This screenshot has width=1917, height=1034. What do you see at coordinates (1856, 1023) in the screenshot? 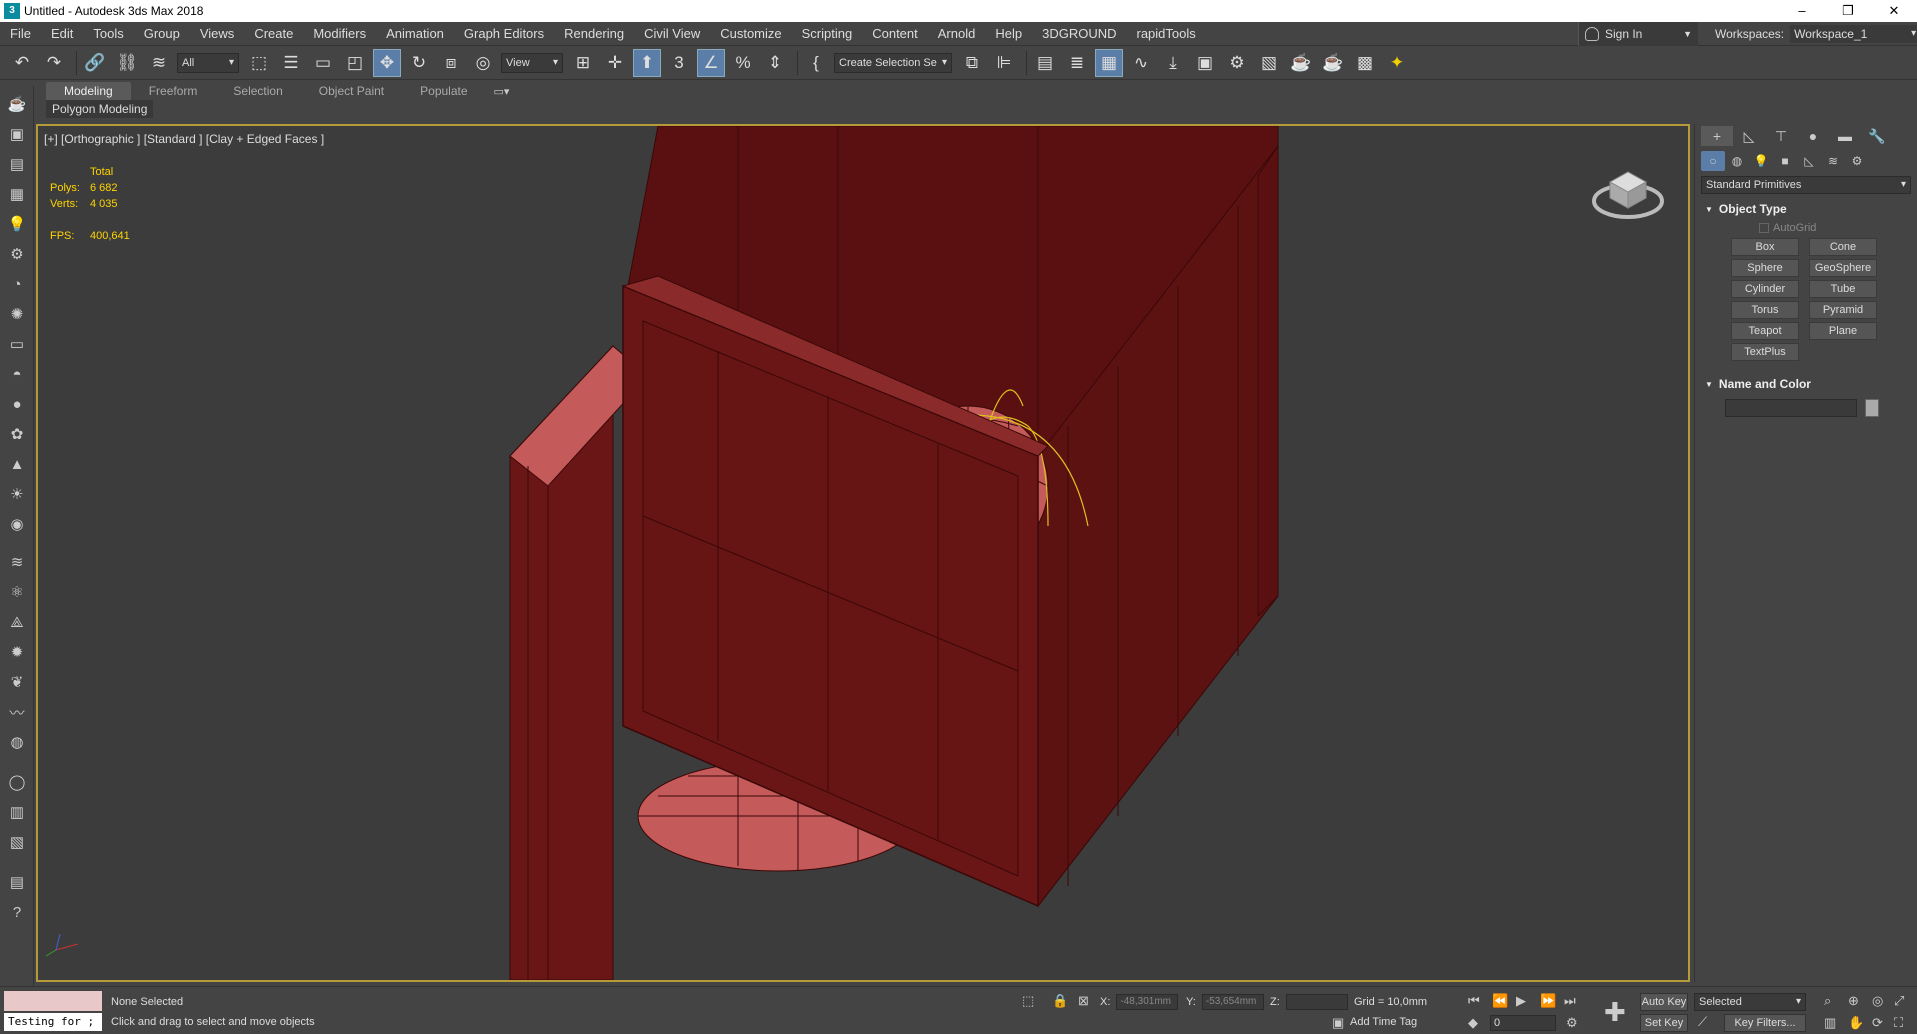
I see `pan-icon: ✋` at bounding box center [1856, 1023].